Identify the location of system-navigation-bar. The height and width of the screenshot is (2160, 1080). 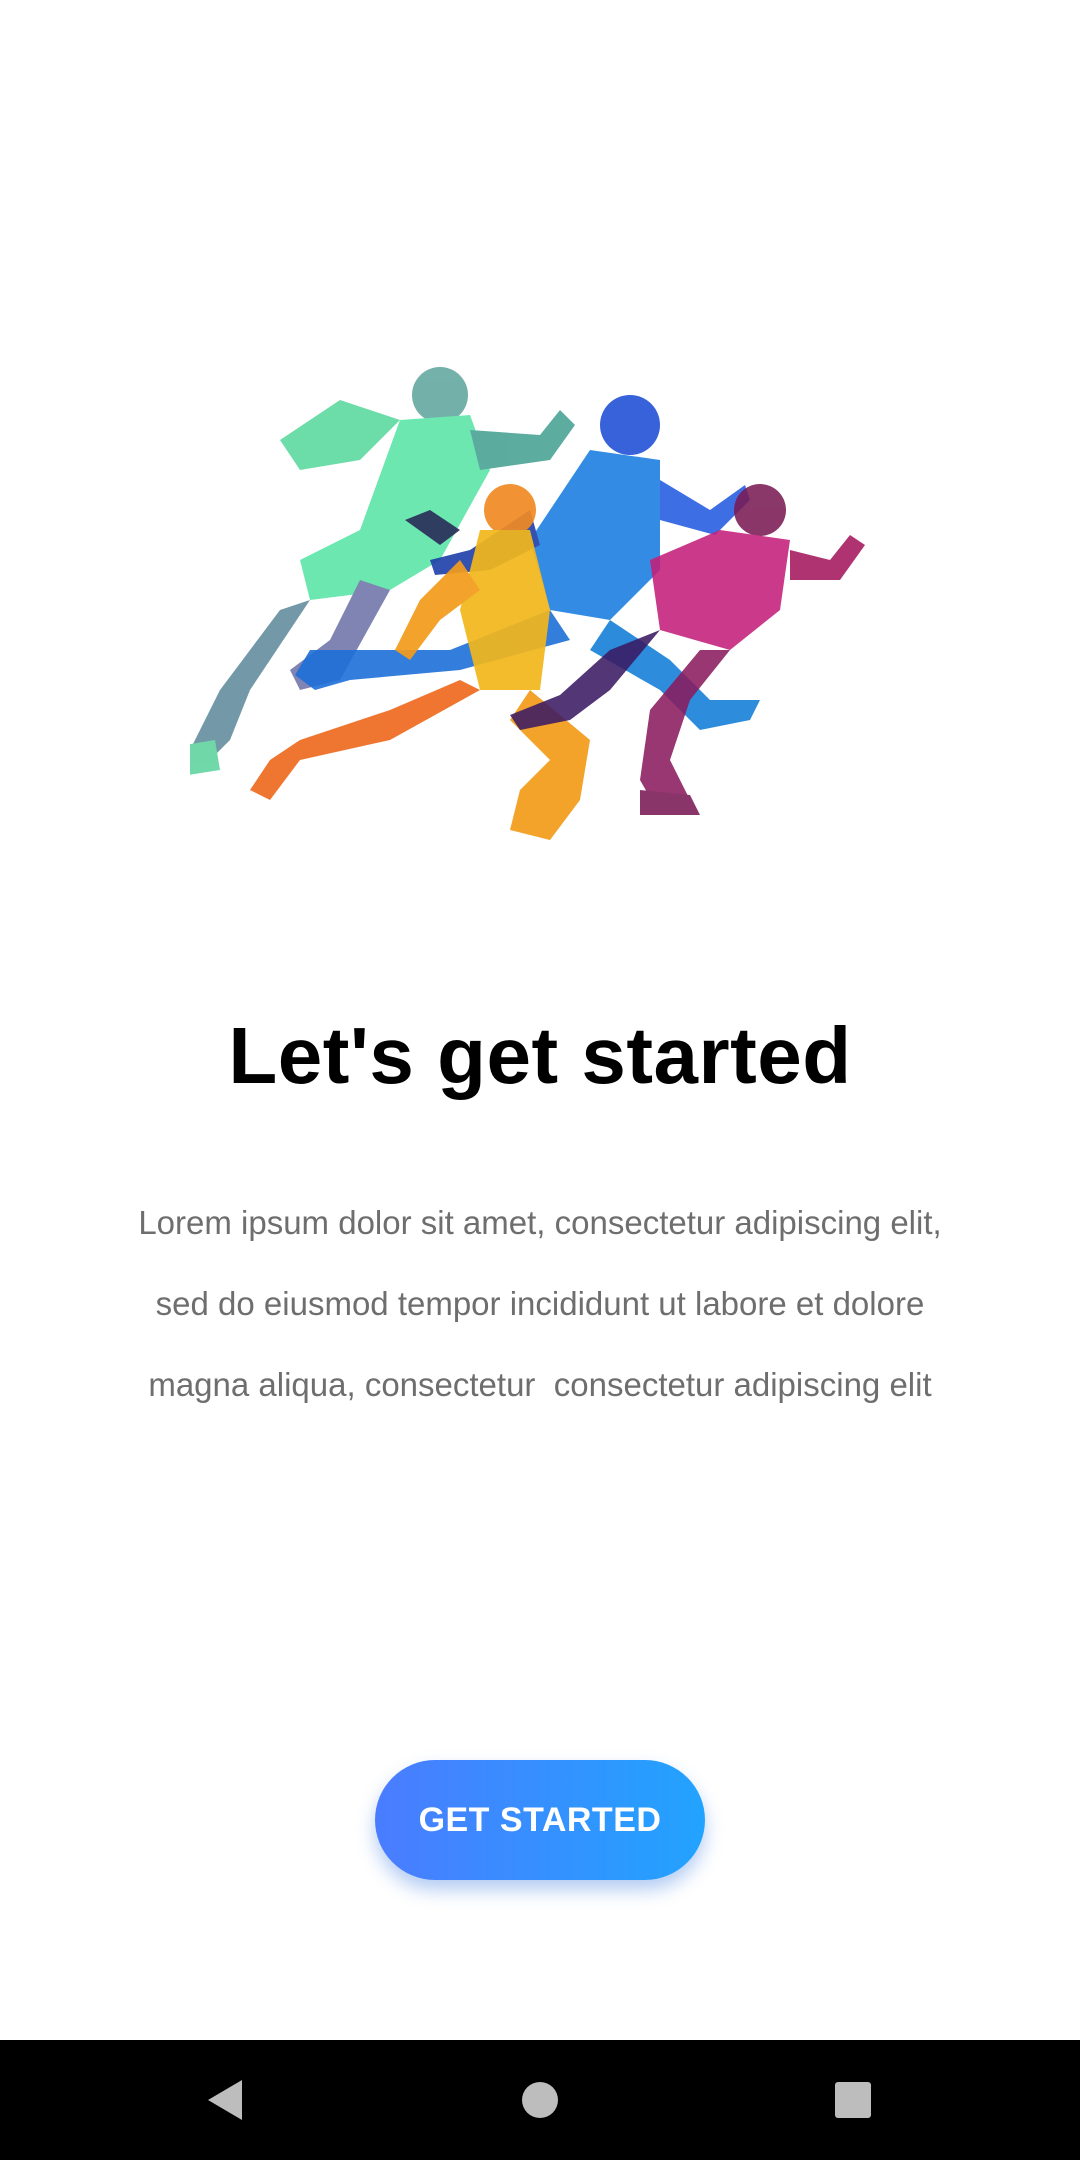
(540, 2100).